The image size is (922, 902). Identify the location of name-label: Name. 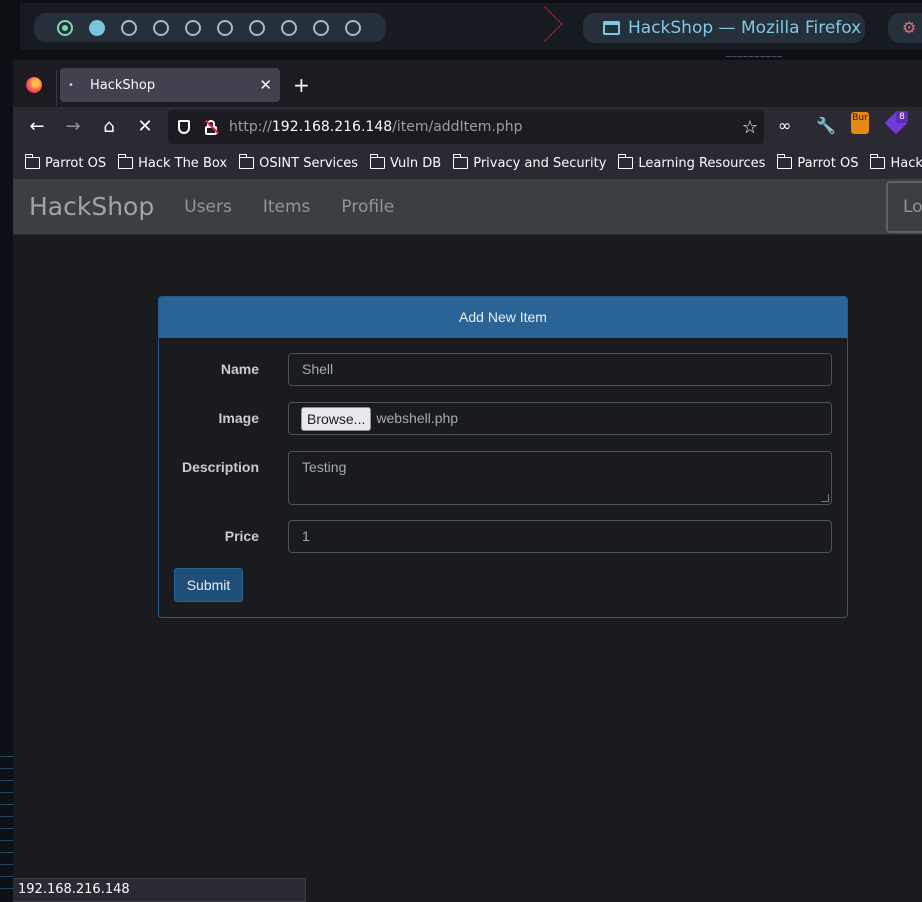
(239, 369).